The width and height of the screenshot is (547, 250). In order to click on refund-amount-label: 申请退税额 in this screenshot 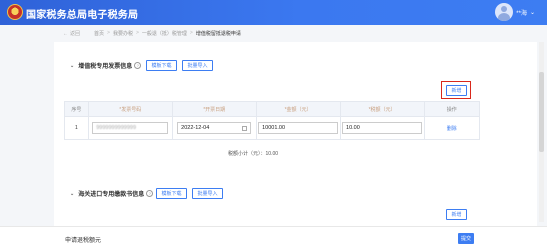, I will do `click(80, 241)`.